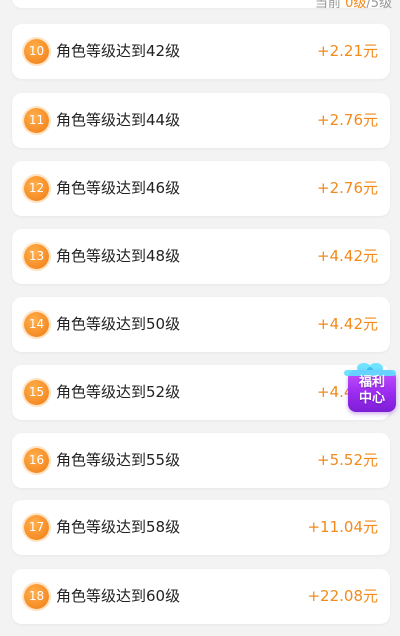 This screenshot has height=636, width=400. Describe the element at coordinates (201, 188) in the screenshot. I see `task-row: 12 角色等级达到46级 +2.76元` at that location.